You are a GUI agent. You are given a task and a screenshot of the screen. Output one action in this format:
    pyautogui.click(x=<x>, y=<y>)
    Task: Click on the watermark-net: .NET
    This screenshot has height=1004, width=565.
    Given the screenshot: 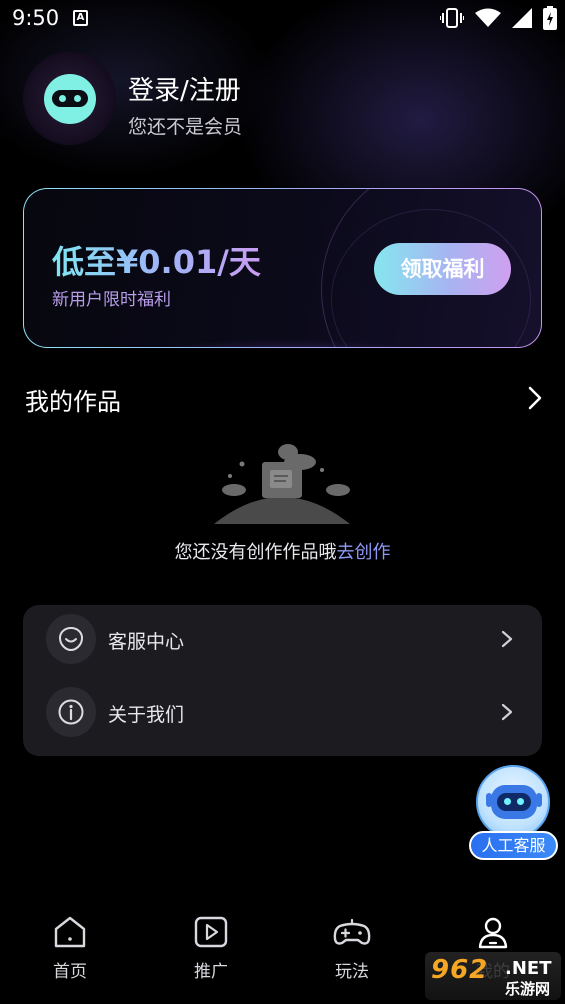 What is the action you would take?
    pyautogui.click(x=528, y=968)
    